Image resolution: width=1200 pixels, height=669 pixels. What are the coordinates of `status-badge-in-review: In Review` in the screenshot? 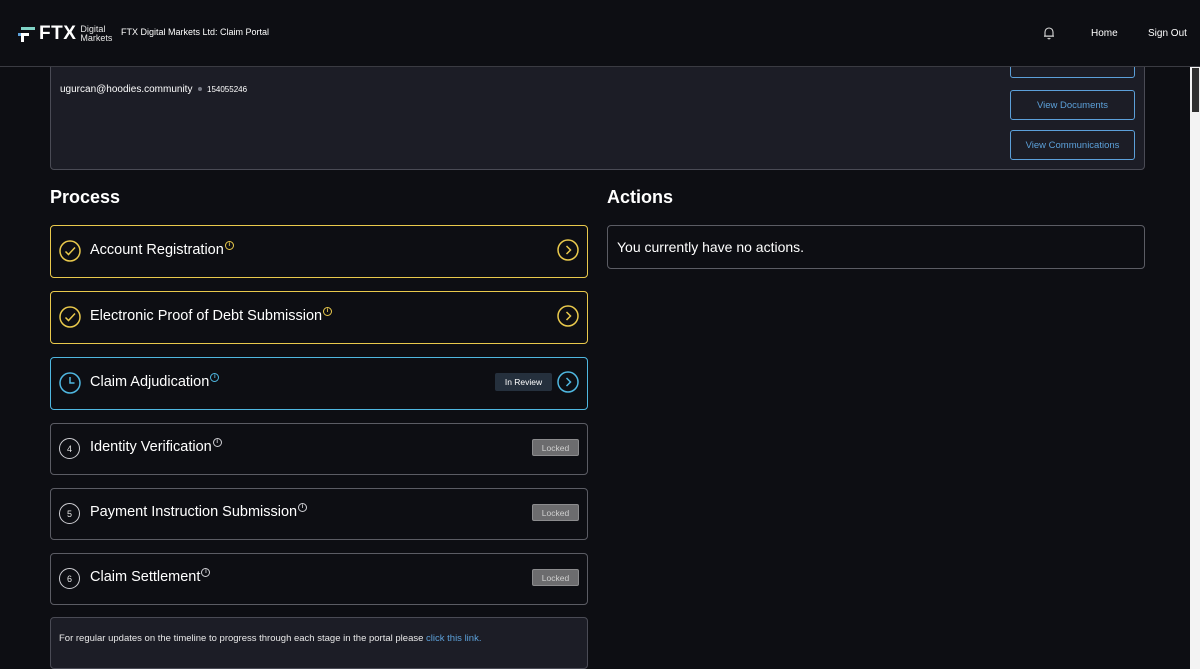 It's located at (523, 382).